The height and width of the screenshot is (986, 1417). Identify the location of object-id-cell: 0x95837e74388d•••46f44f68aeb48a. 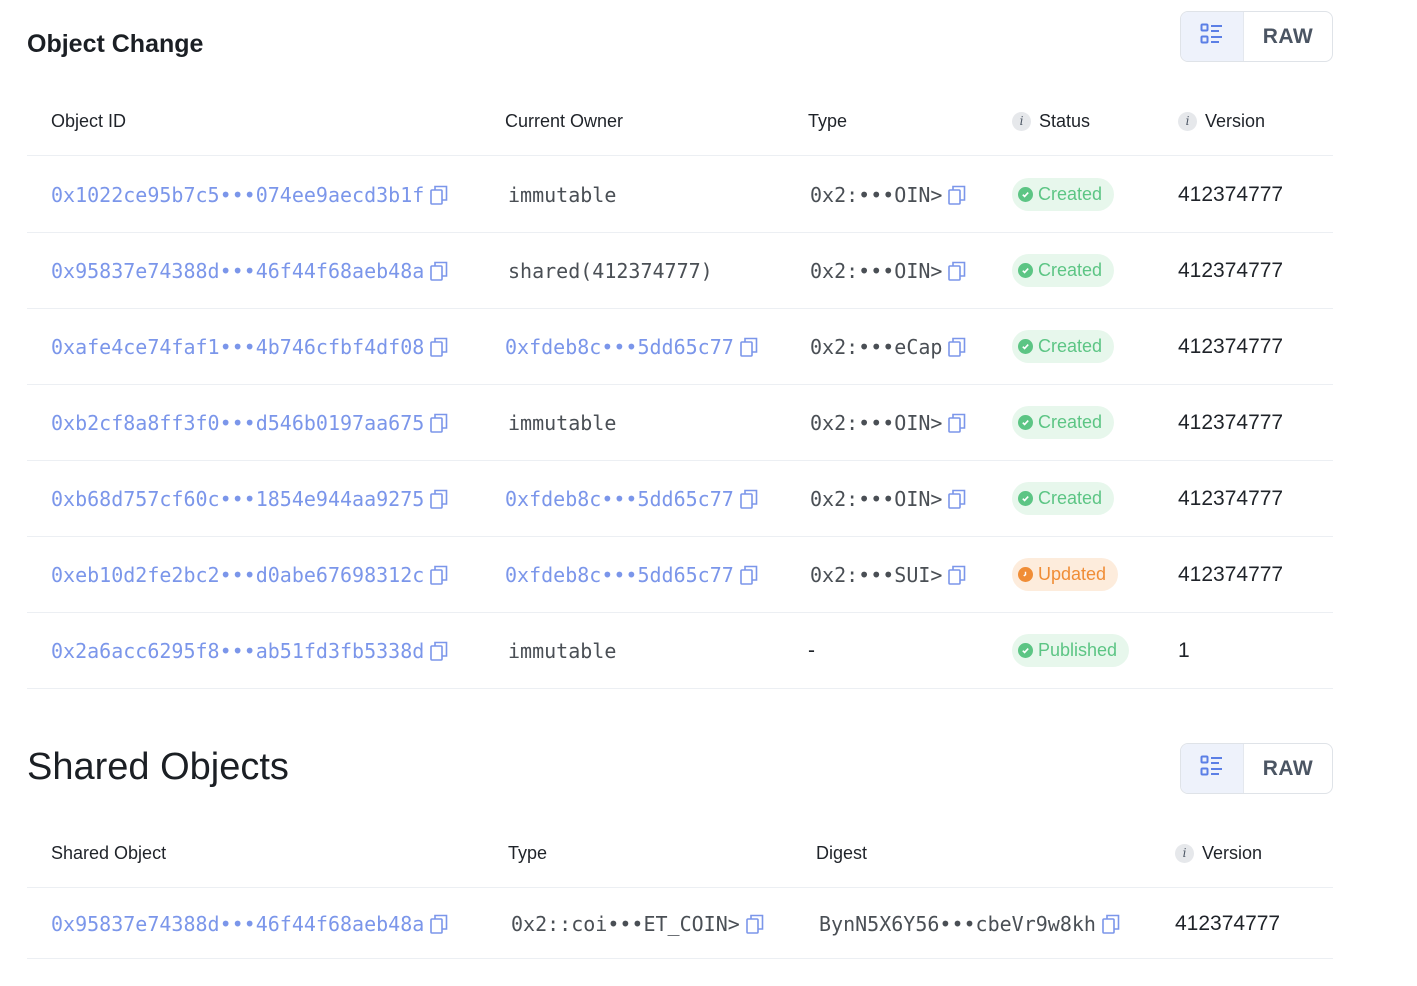
(249, 270).